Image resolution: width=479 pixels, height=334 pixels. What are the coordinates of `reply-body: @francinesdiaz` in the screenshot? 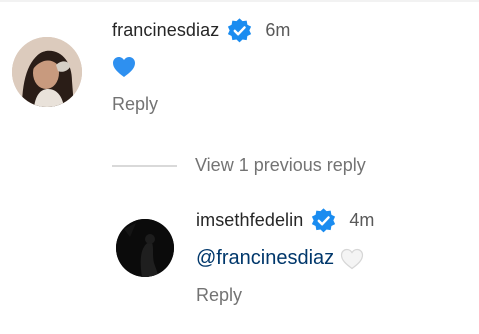 It's located at (280, 258).